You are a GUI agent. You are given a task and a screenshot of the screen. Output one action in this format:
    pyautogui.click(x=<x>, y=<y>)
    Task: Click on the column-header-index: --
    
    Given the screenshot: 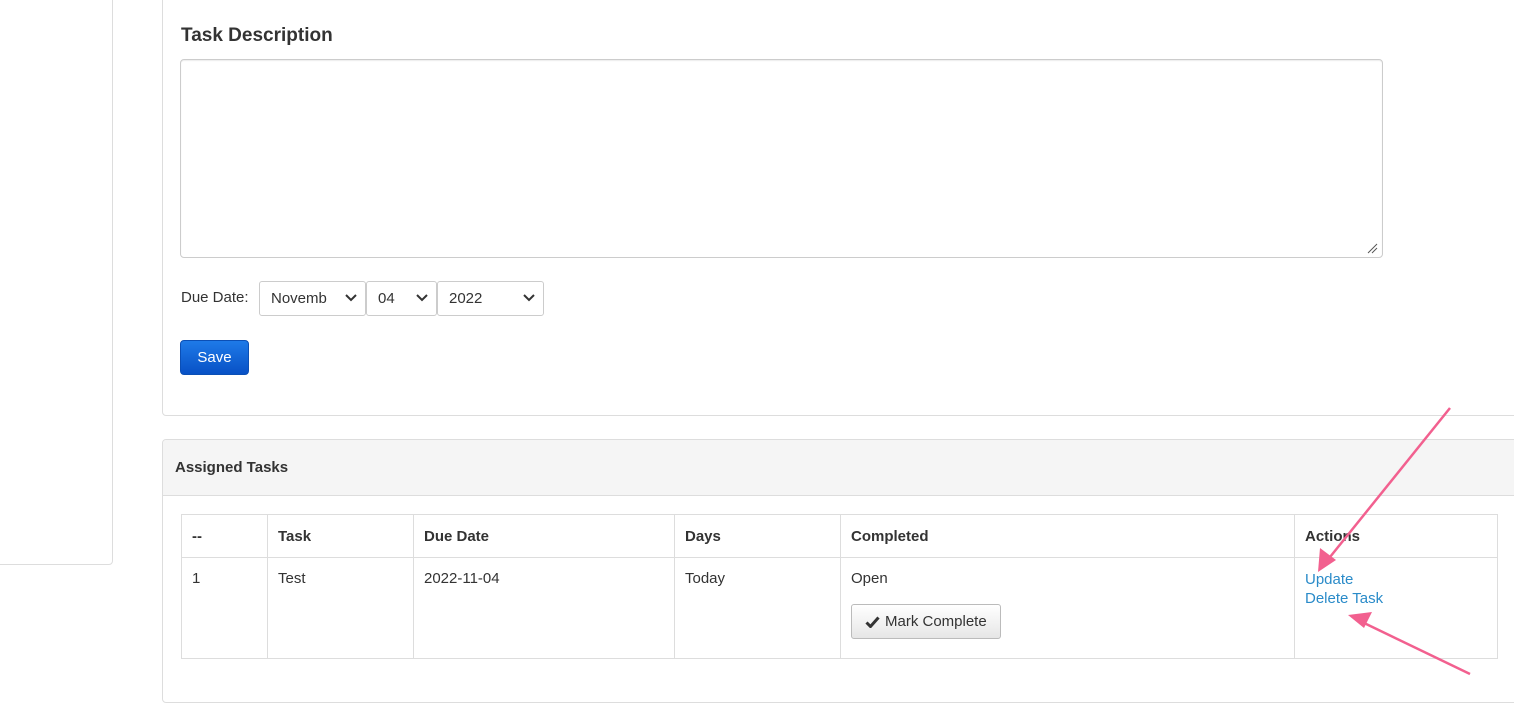 What is the action you would take?
    pyautogui.click(x=224, y=536)
    